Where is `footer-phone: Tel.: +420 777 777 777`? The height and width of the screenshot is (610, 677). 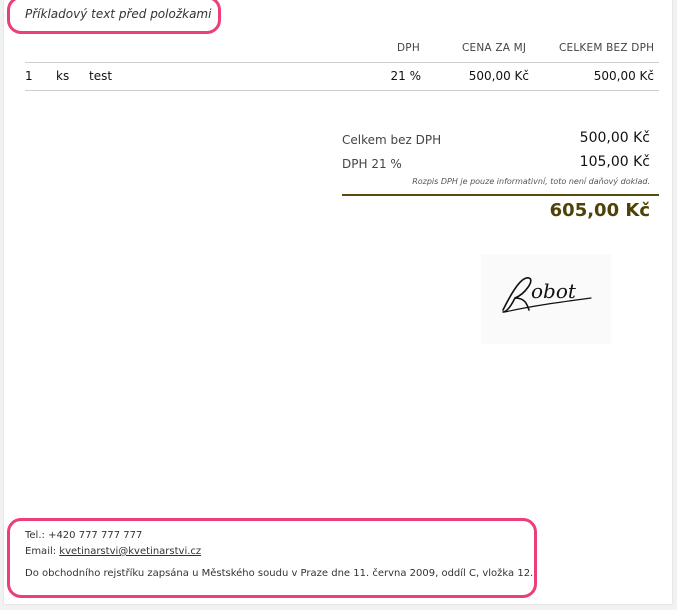 footer-phone: Tel.: +420 777 777 777 is located at coordinates (84, 535).